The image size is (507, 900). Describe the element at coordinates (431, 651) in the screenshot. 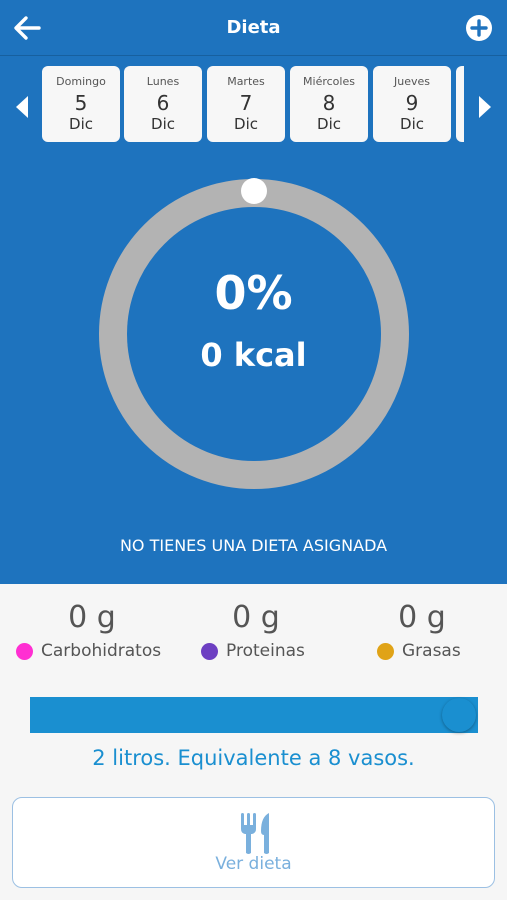

I see `macro-label-text: Grasas` at that location.